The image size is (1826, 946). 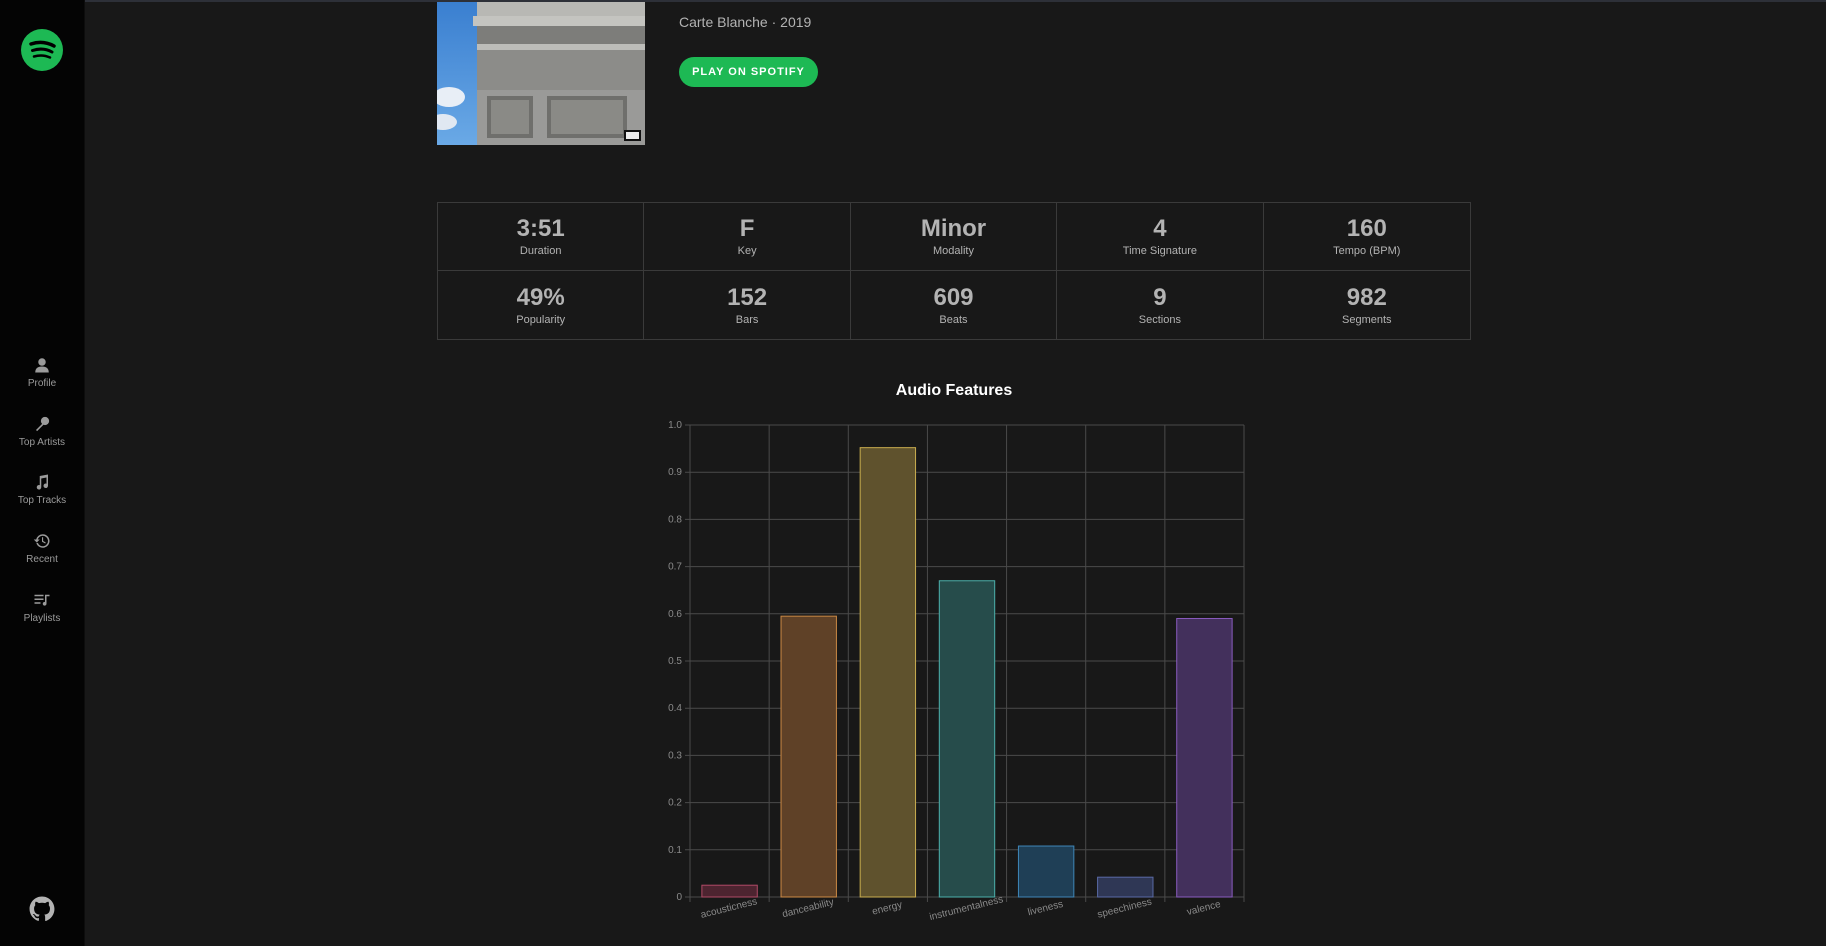 What do you see at coordinates (953, 228) in the screenshot?
I see `stat-value: Minor` at bounding box center [953, 228].